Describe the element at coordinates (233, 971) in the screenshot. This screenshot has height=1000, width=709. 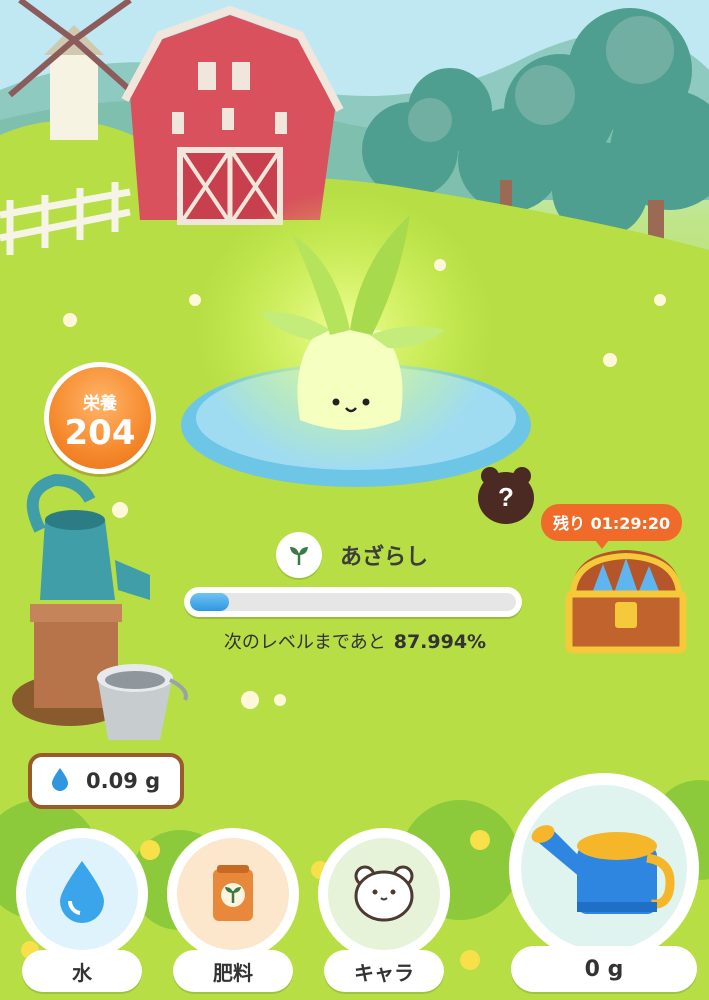
I see `fertilizer-menu-label: 肥料` at that location.